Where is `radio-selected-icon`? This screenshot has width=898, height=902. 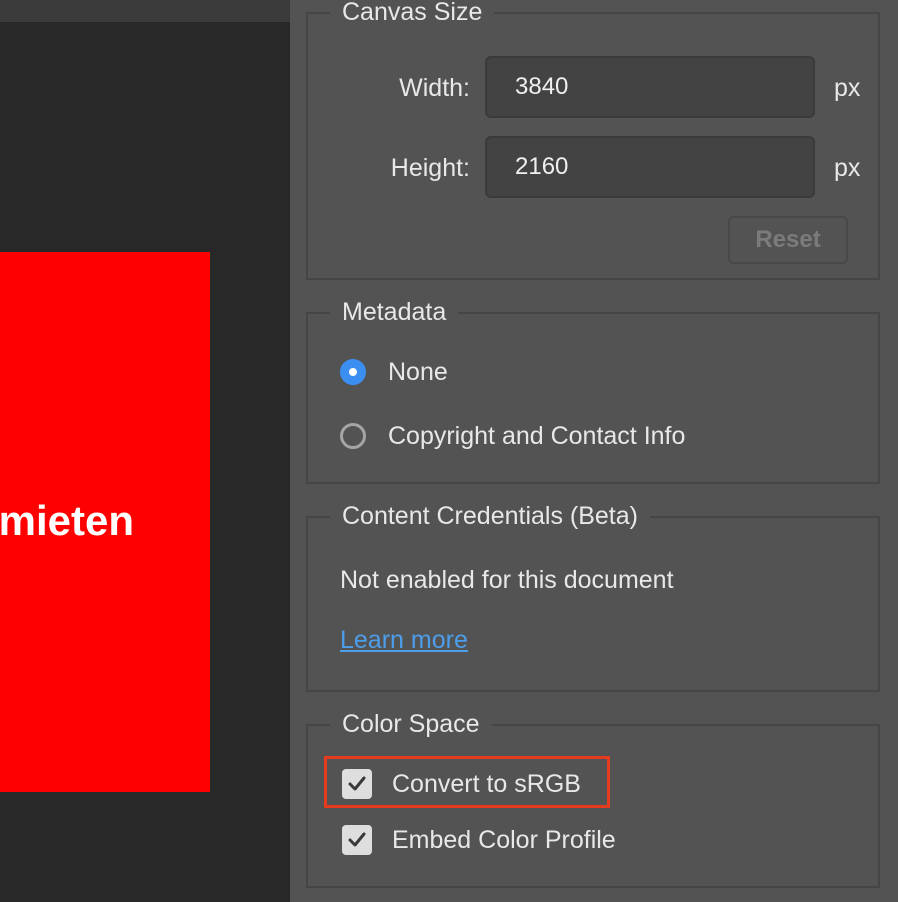
radio-selected-icon is located at coordinates (353, 372).